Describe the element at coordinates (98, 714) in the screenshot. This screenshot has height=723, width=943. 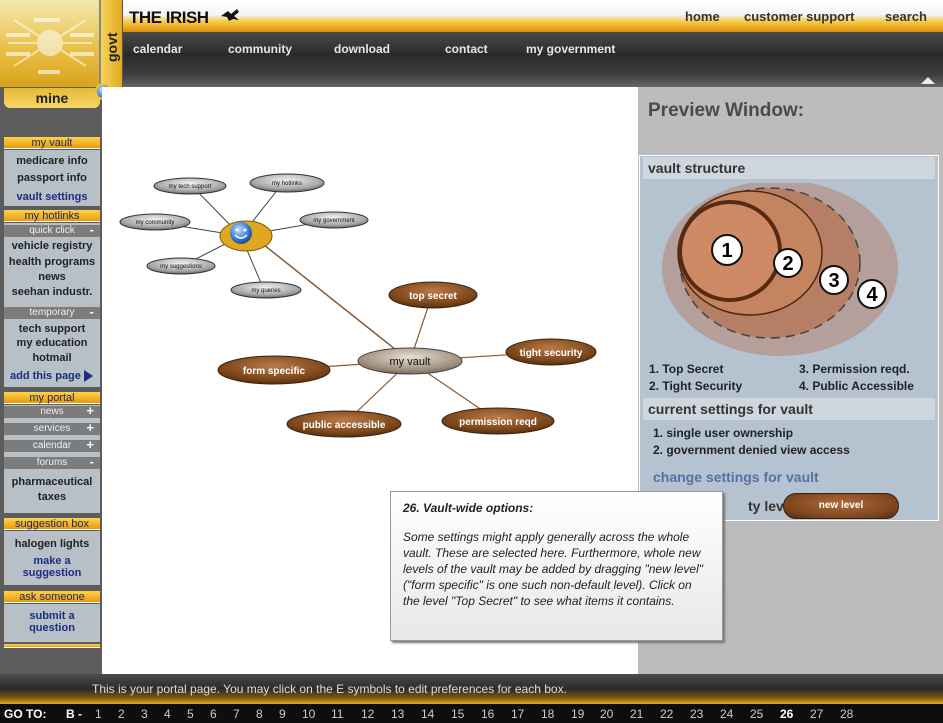
I see `goto-page-link: 1` at that location.